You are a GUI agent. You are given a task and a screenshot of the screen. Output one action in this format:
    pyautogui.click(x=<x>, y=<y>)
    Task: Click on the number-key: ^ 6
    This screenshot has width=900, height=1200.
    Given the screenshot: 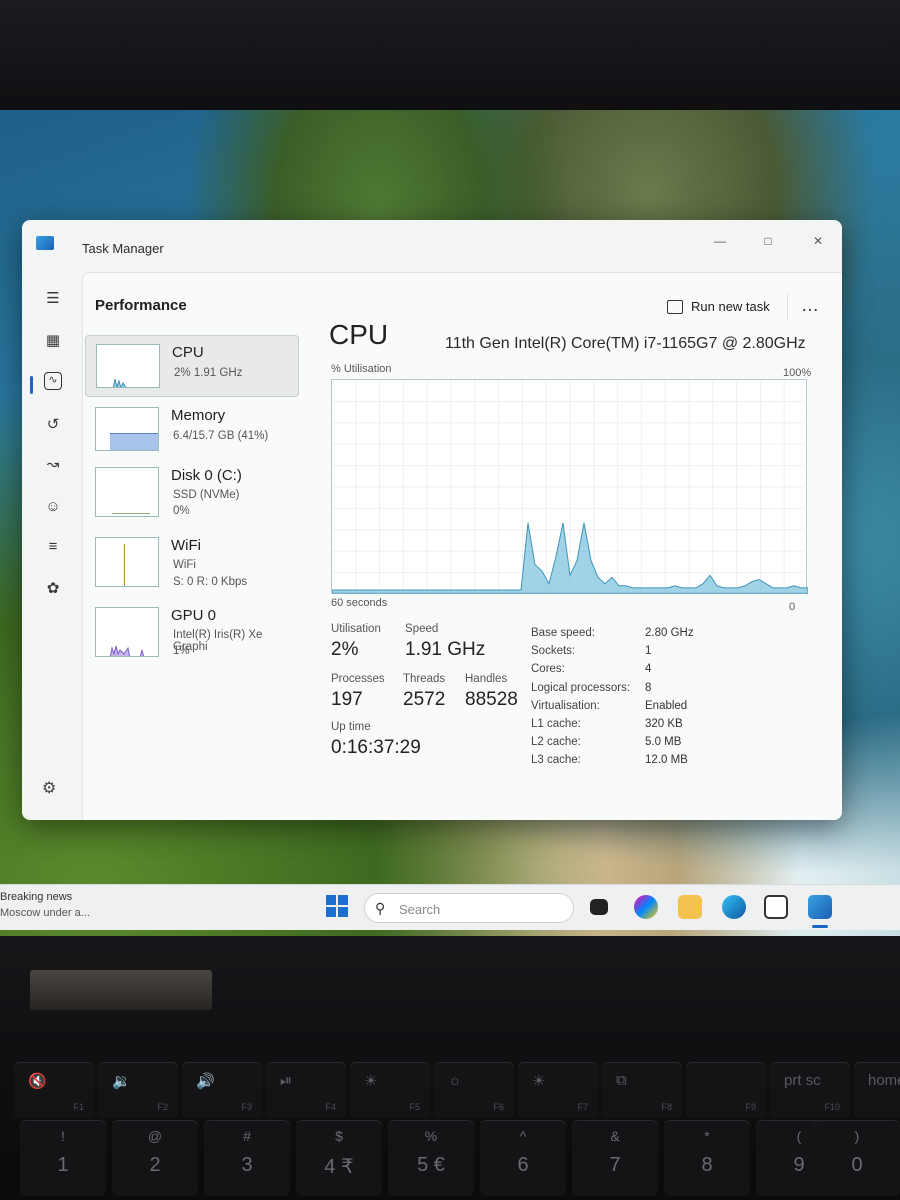 What is the action you would take?
    pyautogui.click(x=523, y=1158)
    